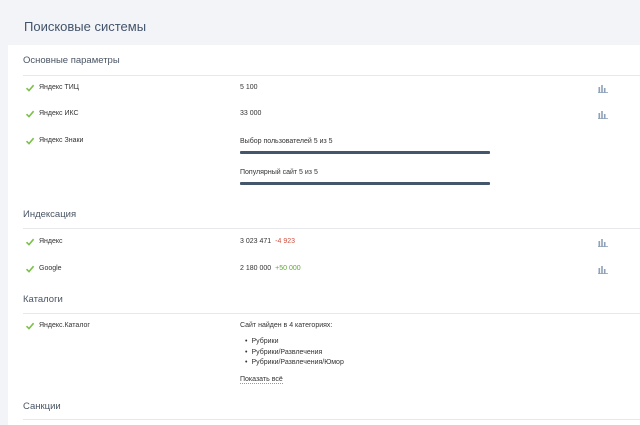 Image resolution: width=640 pixels, height=425 pixels. What do you see at coordinates (286, 141) in the screenshot?
I see `badge-label: Выбор пользователей 5 из 5` at bounding box center [286, 141].